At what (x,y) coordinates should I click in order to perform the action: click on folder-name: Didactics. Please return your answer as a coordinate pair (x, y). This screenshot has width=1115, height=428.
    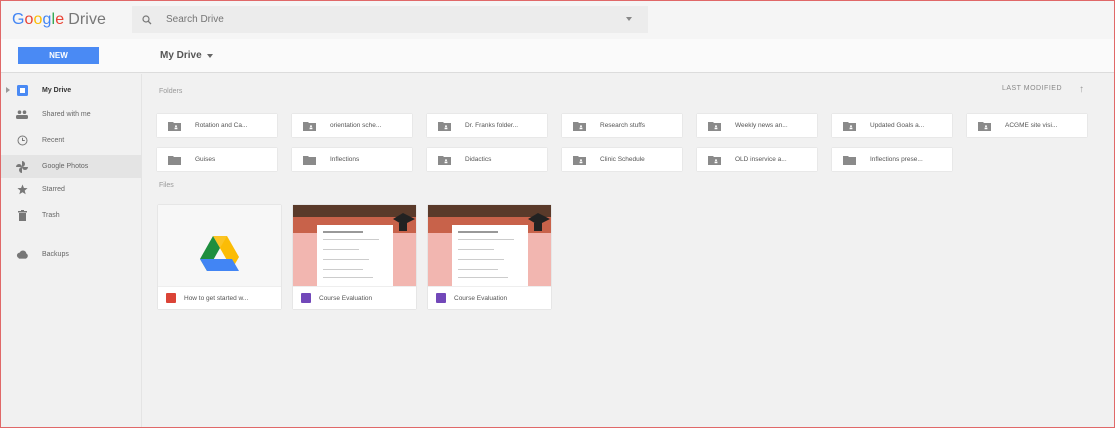
    Looking at the image, I should click on (478, 159).